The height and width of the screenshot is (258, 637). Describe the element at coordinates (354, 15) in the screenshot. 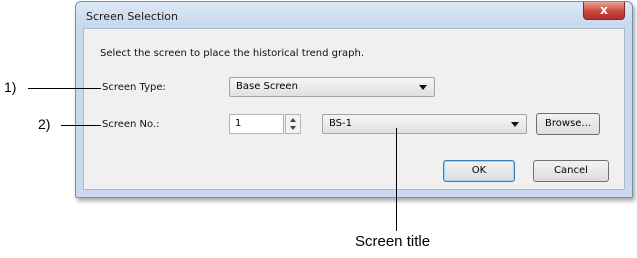

I see `title-bar: Screen Selection x` at that location.